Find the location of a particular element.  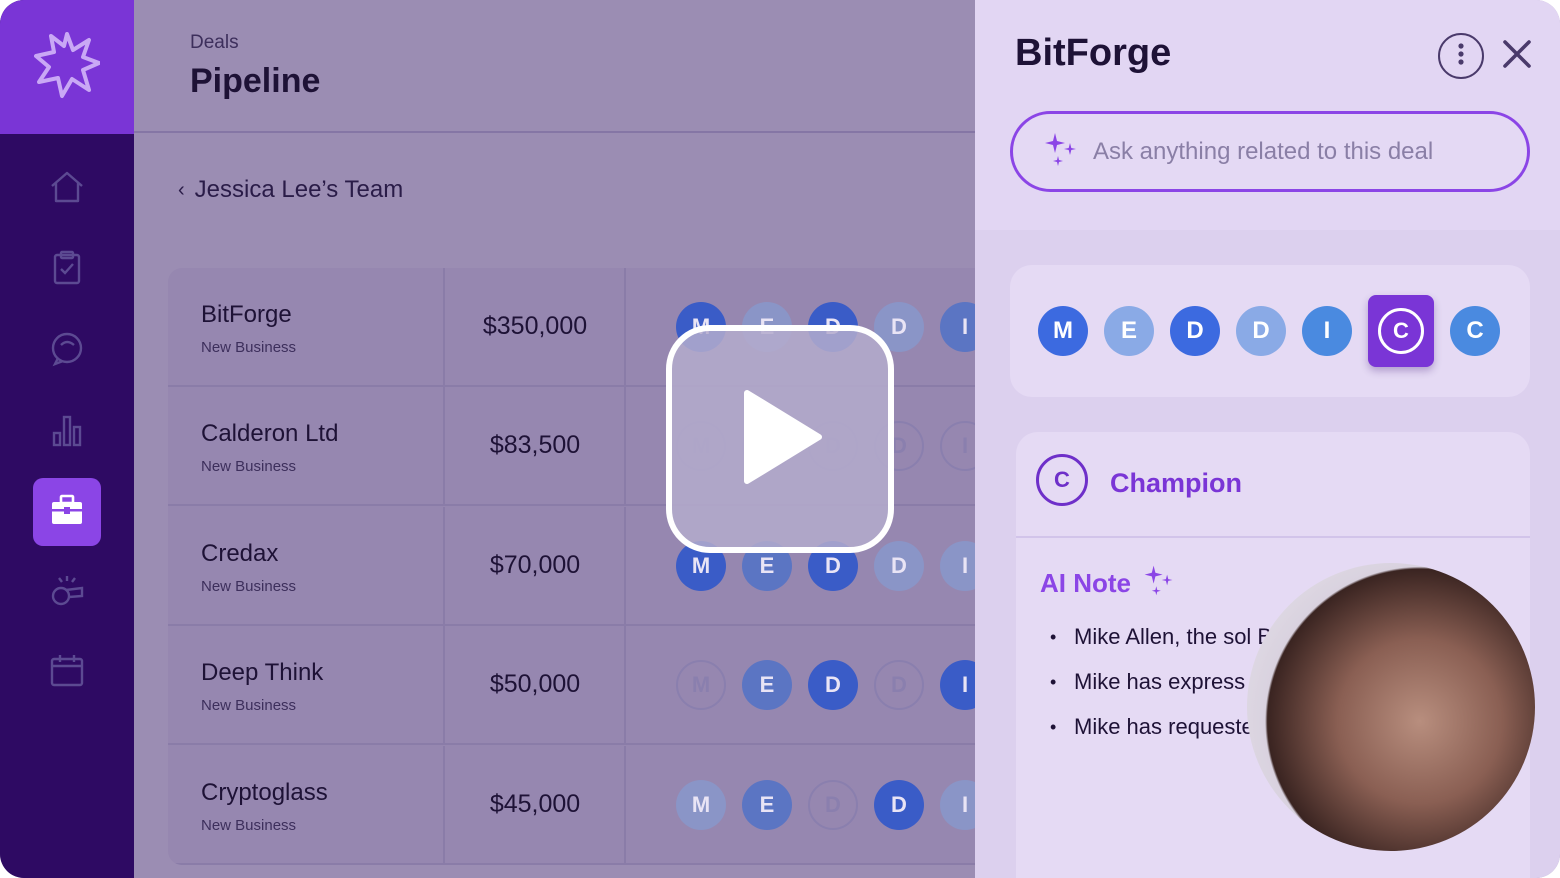

sidebar-item-tasks is located at coordinates (67, 270).